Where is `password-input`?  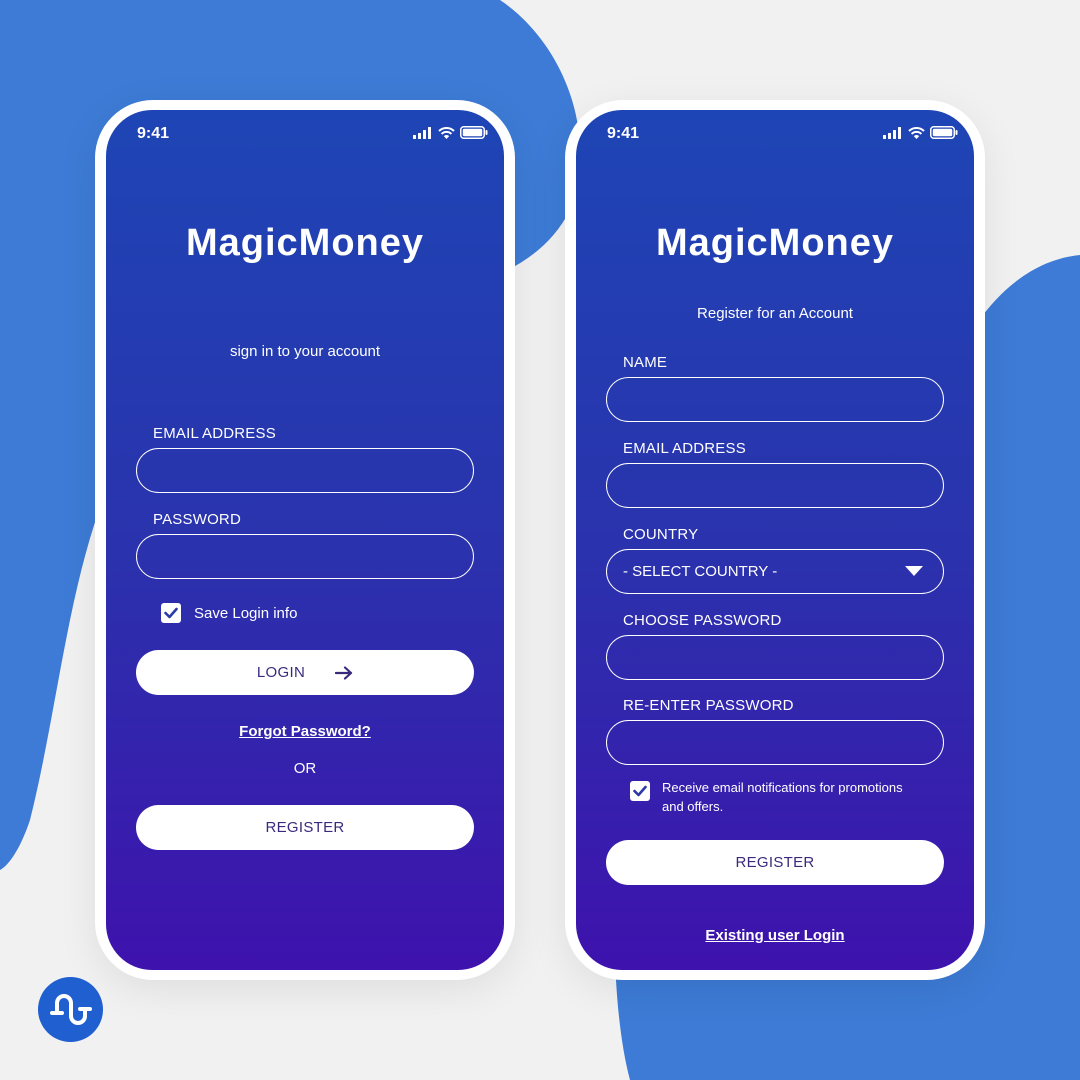
password-input is located at coordinates (305, 556).